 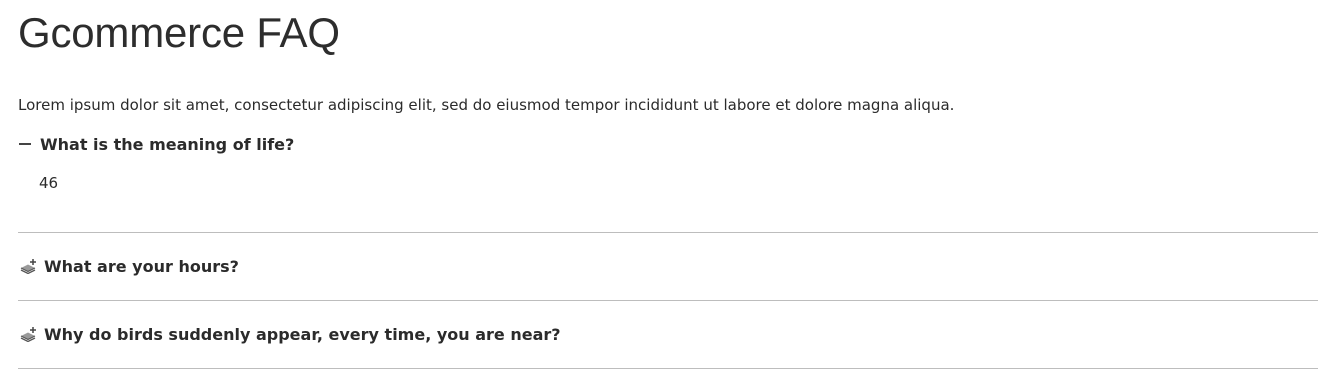 What do you see at coordinates (668, 144) in the screenshot?
I see `faq-question-toggle: What is the meaning of life?` at bounding box center [668, 144].